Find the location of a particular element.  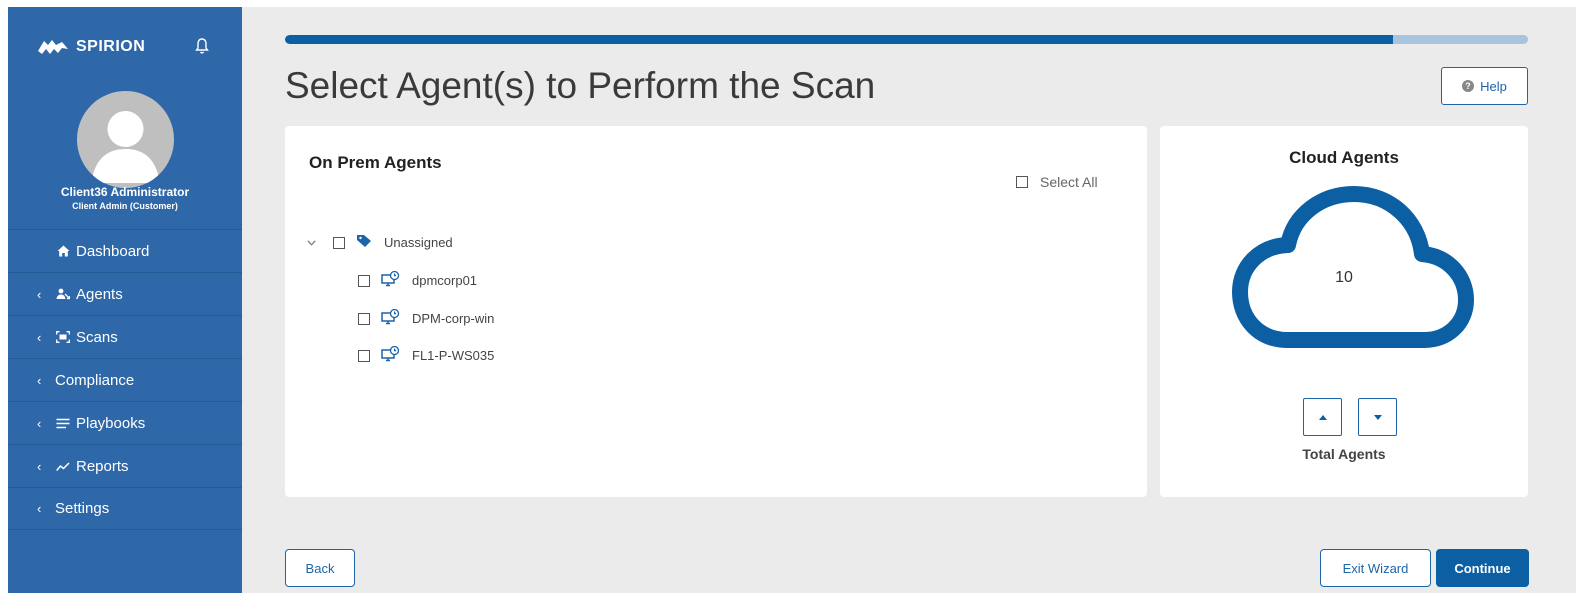

cloud-agents-card: Cloud Agents 10 Total Agents is located at coordinates (1344, 311).